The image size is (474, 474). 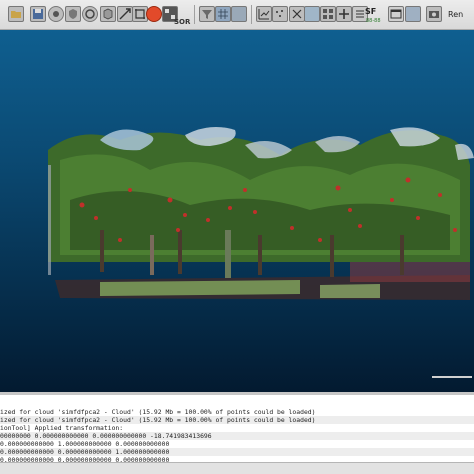 What do you see at coordinates (312, 14) in the screenshot?
I see `layers-icon` at bounding box center [312, 14].